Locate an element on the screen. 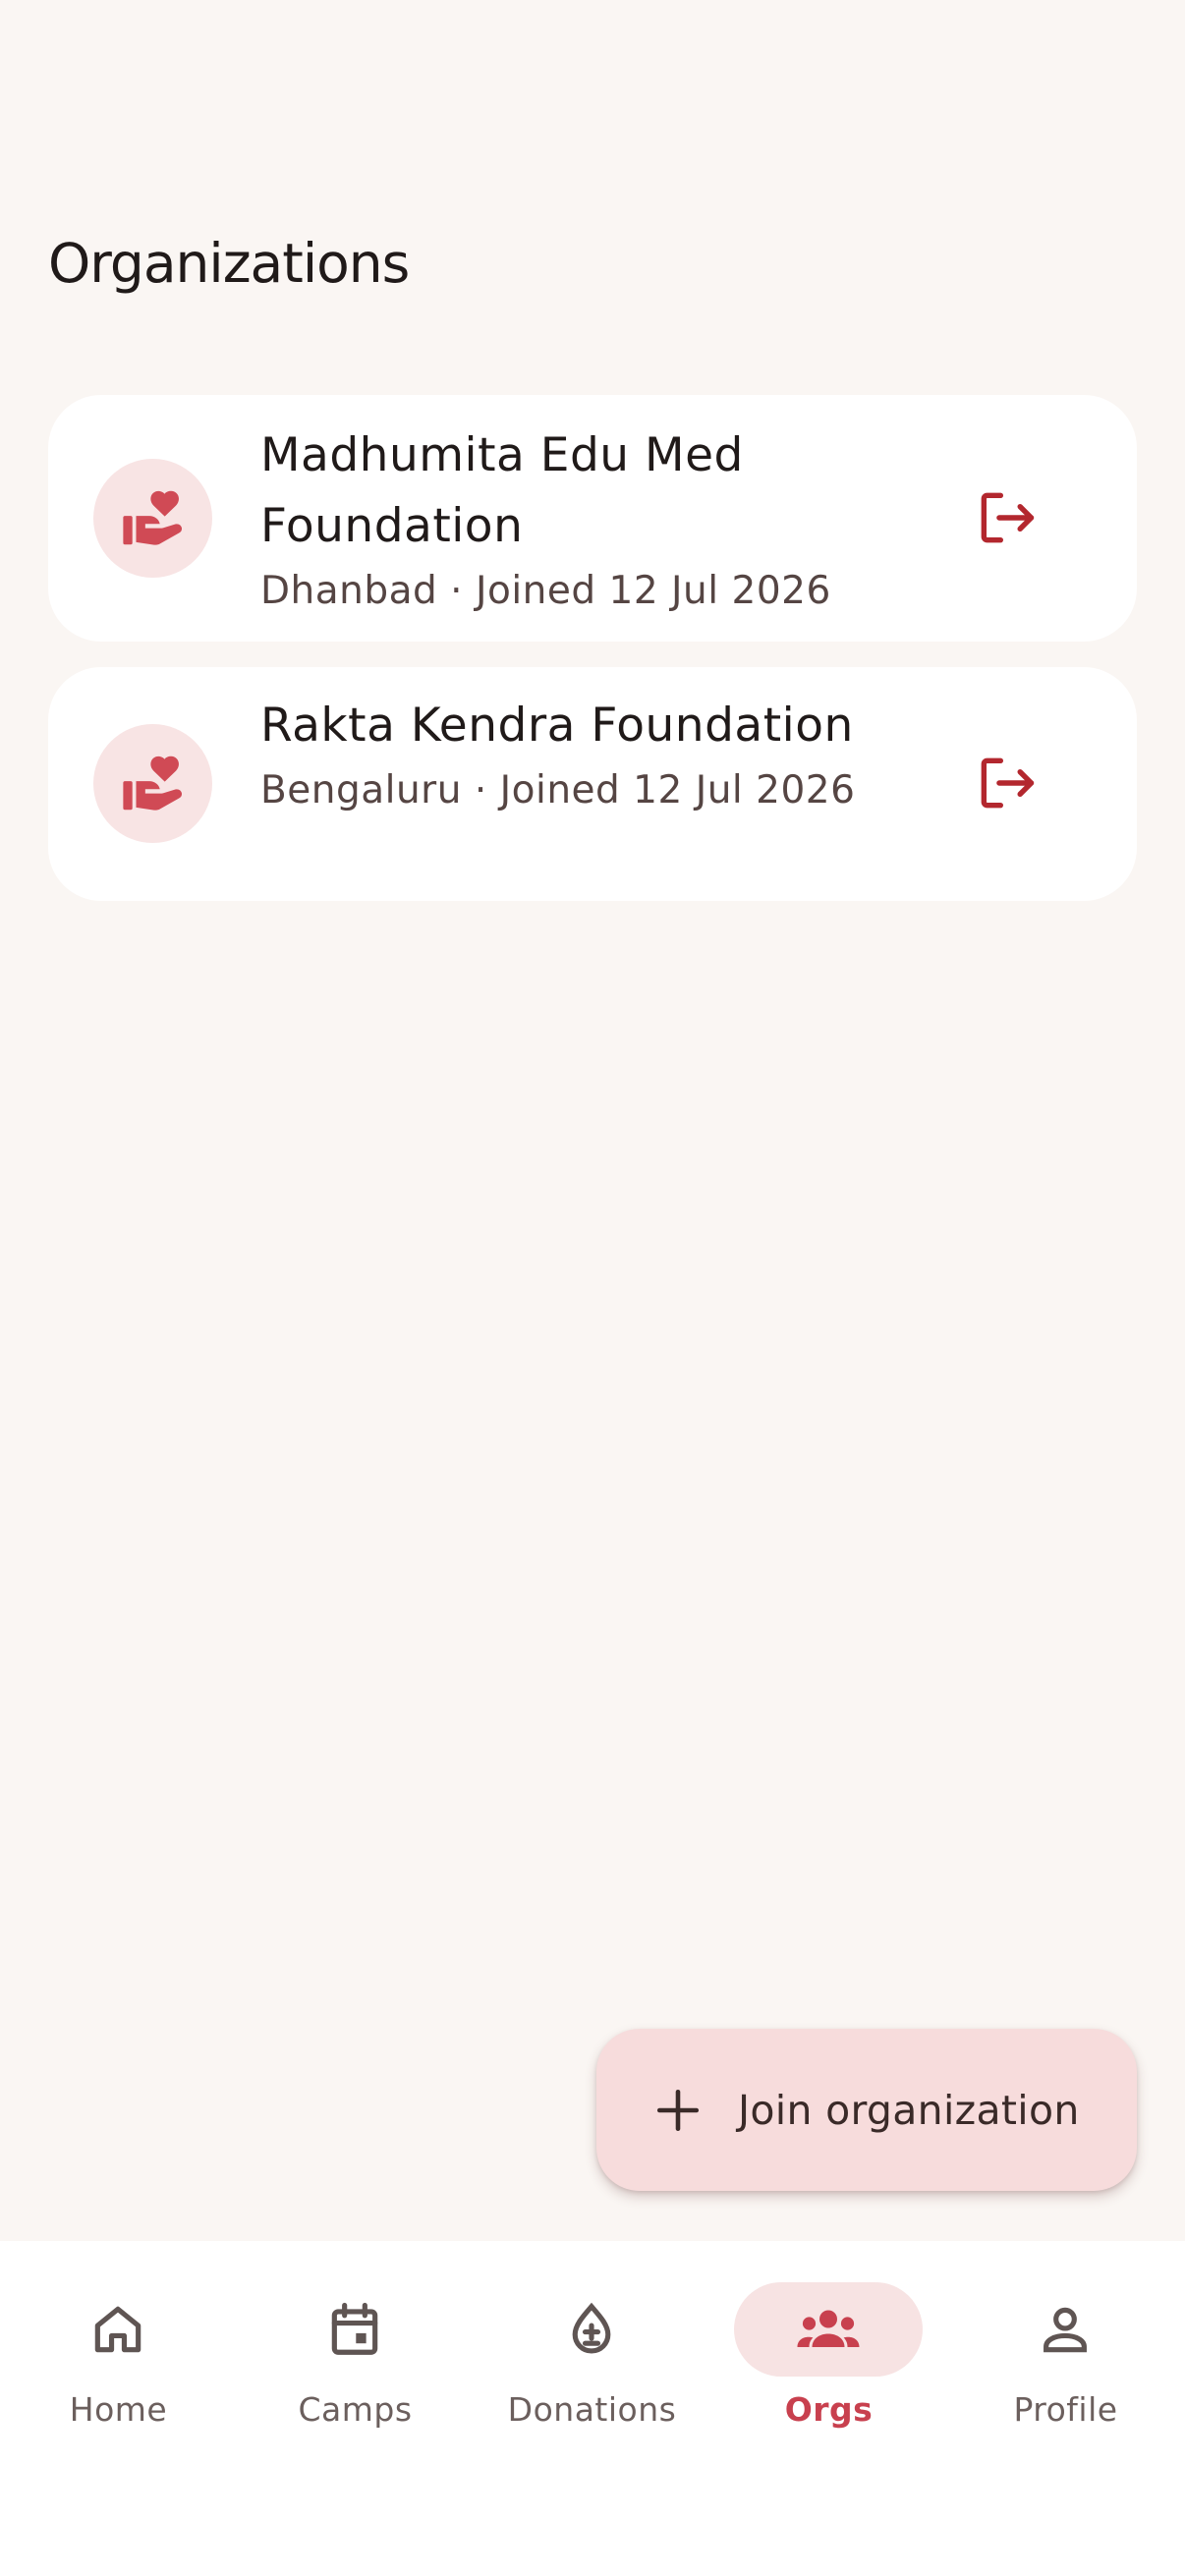 The width and height of the screenshot is (1185, 2576). org-name: Madhumita Edu Med Foundation is located at coordinates (502, 490).